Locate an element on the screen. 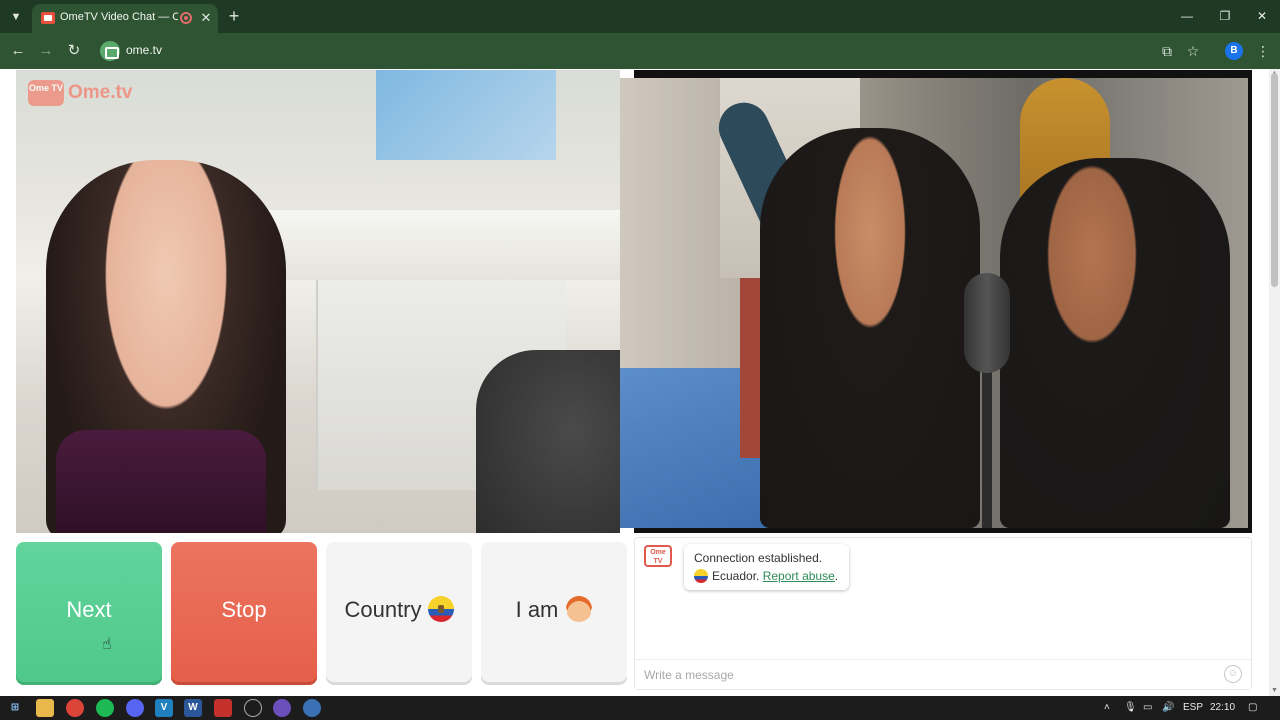  browser-toolbar: ← → ↻ ome.tv ⧉ ☆ B ⋮ is located at coordinates (640, 51).